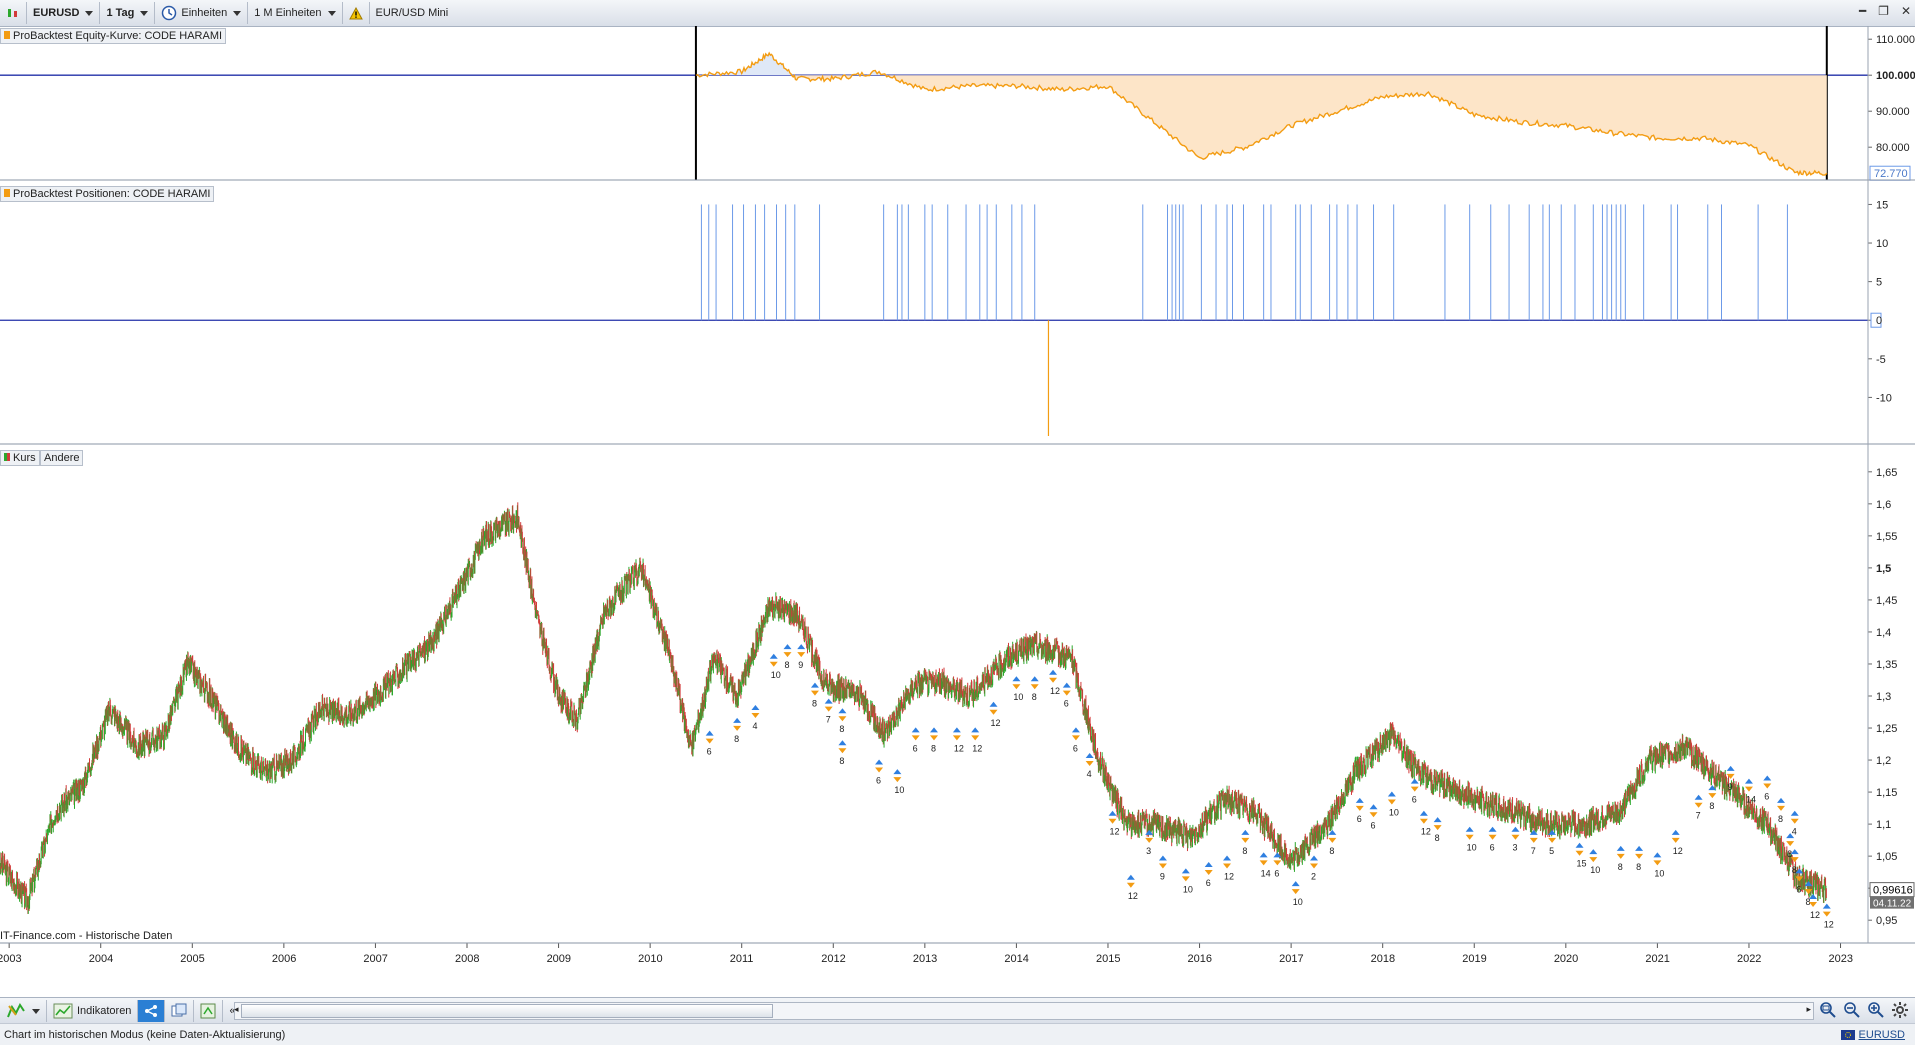 The height and width of the screenshot is (1045, 1915). What do you see at coordinates (23, 1011) in the screenshot?
I see `drawing-tools-button` at bounding box center [23, 1011].